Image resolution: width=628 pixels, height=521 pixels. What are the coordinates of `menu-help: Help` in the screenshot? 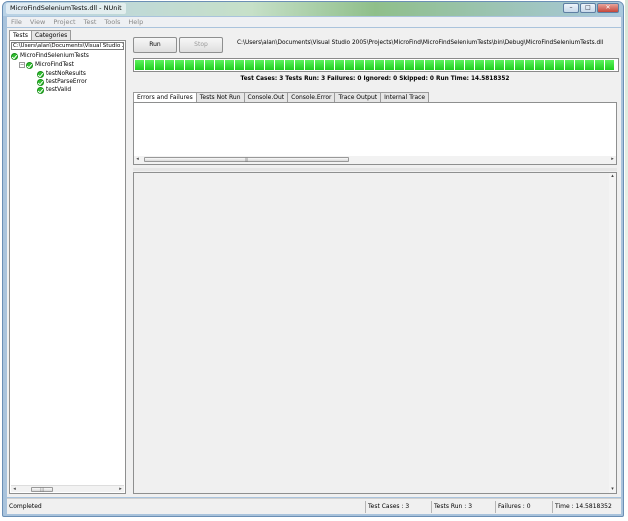 It's located at (135, 22).